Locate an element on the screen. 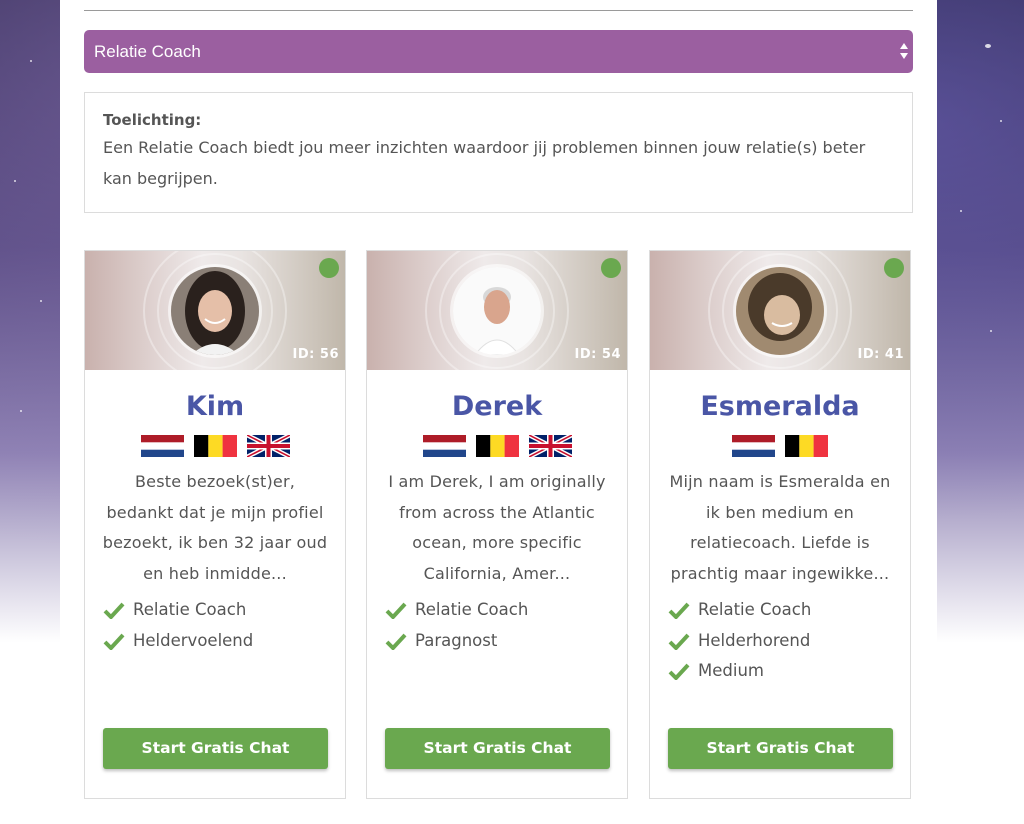  skill-label: Paragnost is located at coordinates (456, 640).